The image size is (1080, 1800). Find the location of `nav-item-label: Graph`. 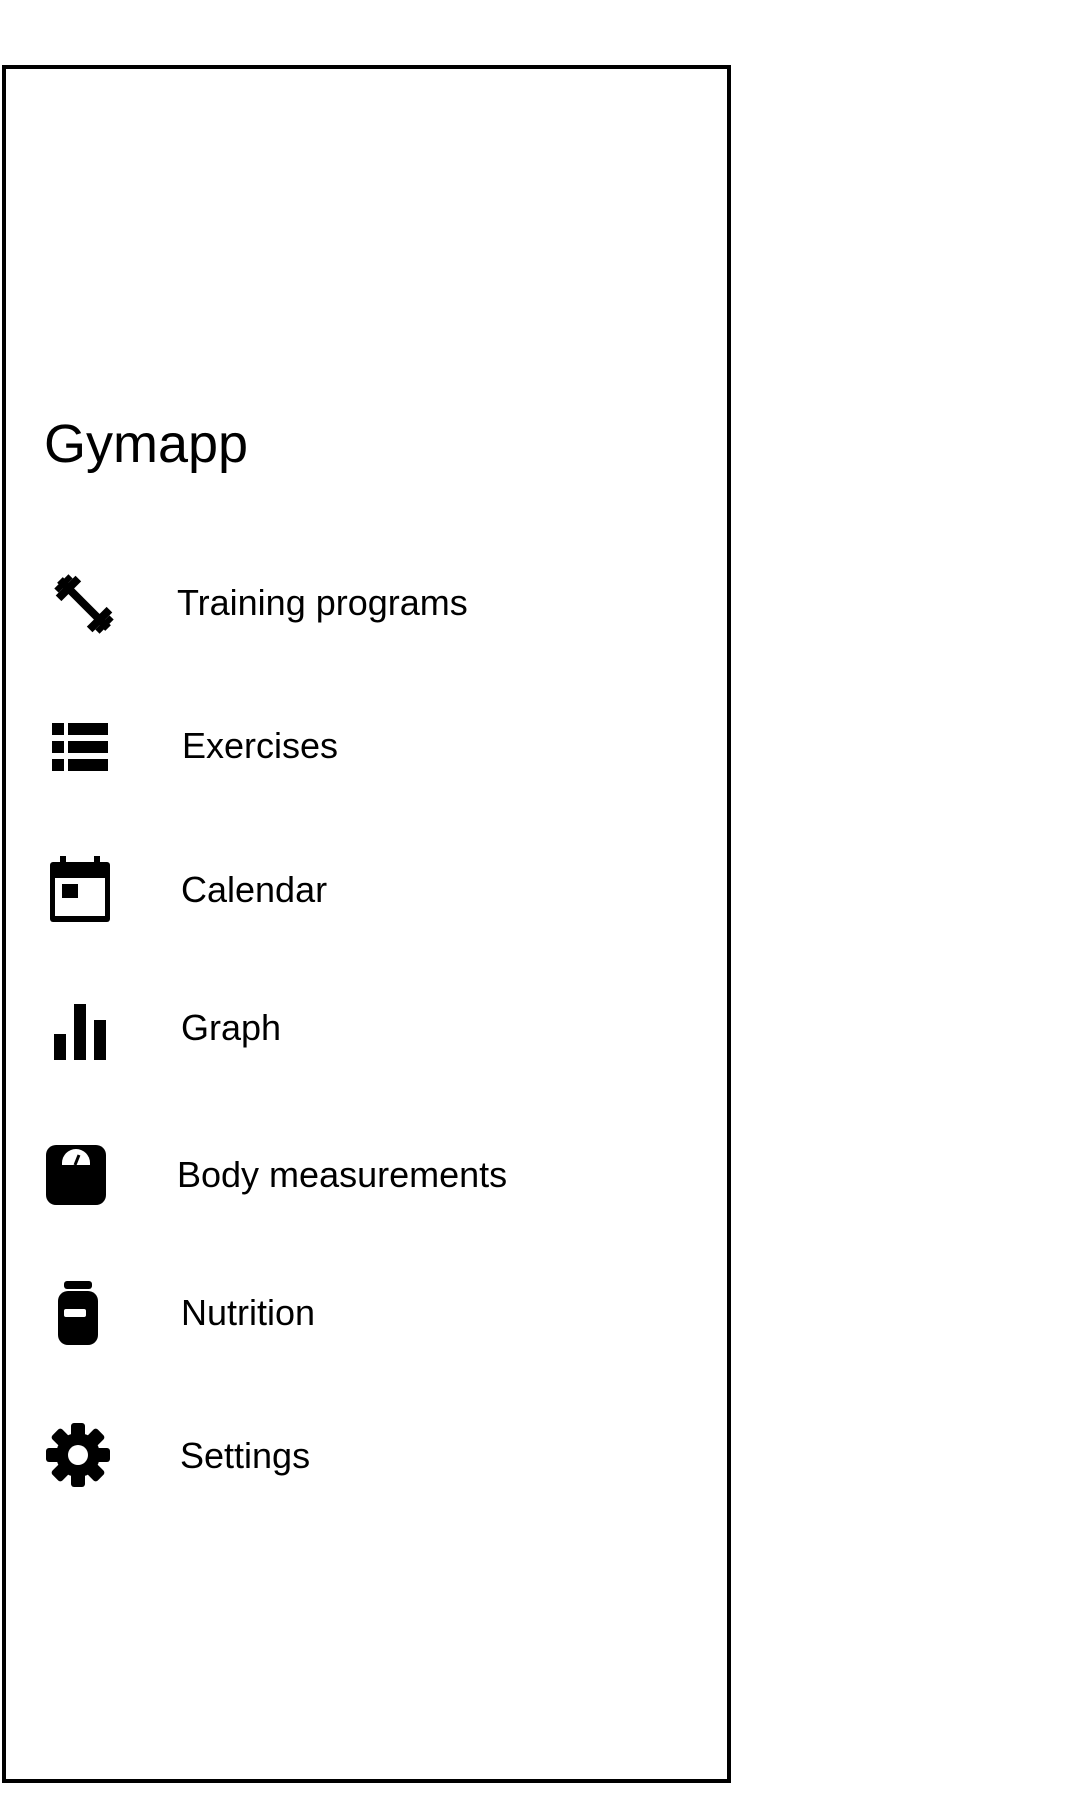

nav-item-label: Graph is located at coordinates (231, 1027).